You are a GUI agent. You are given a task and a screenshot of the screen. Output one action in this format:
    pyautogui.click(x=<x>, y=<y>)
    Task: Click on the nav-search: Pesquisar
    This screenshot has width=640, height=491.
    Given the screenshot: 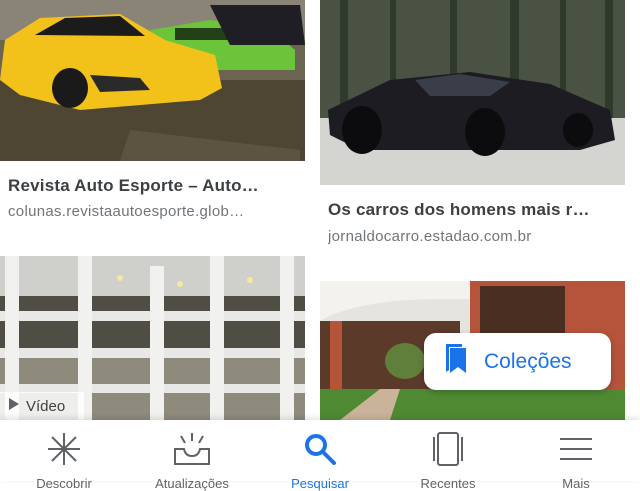 What is the action you would take?
    pyautogui.click(x=320, y=455)
    